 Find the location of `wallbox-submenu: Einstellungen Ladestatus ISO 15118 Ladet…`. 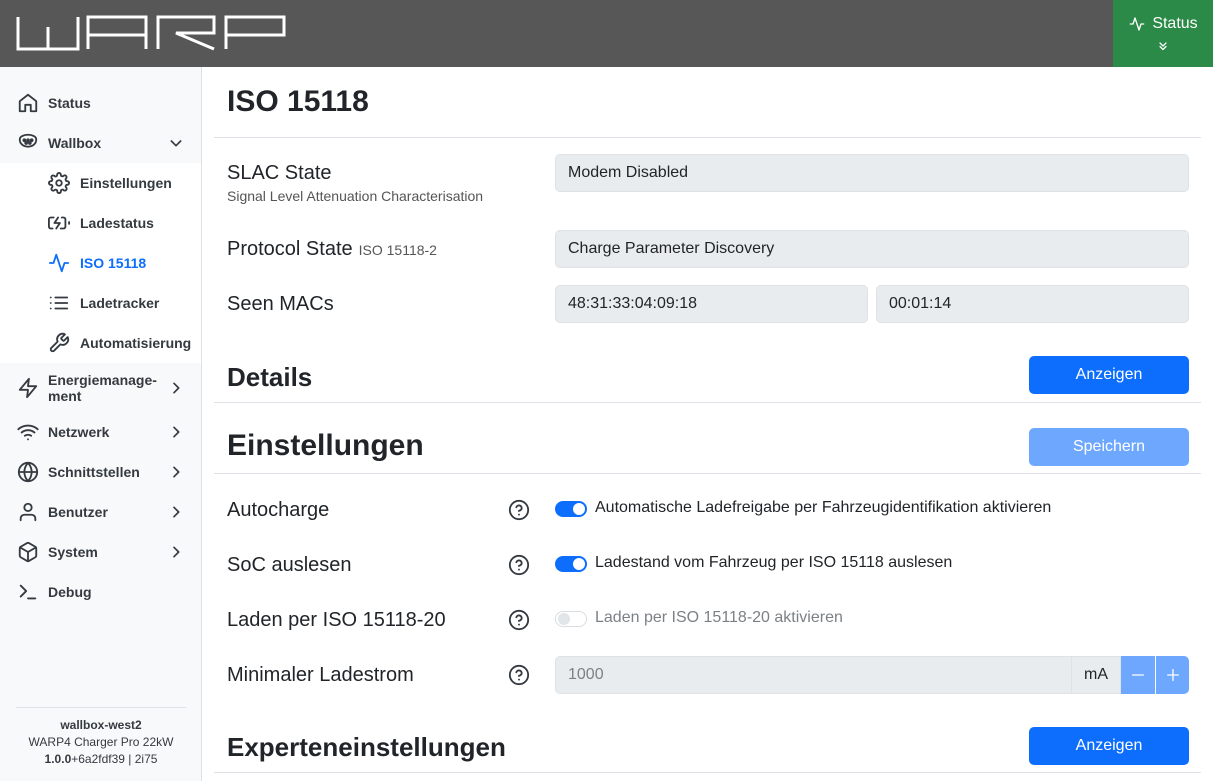

wallbox-submenu: Einstellungen Ladestatus ISO 15118 Ladet… is located at coordinates (100, 263).